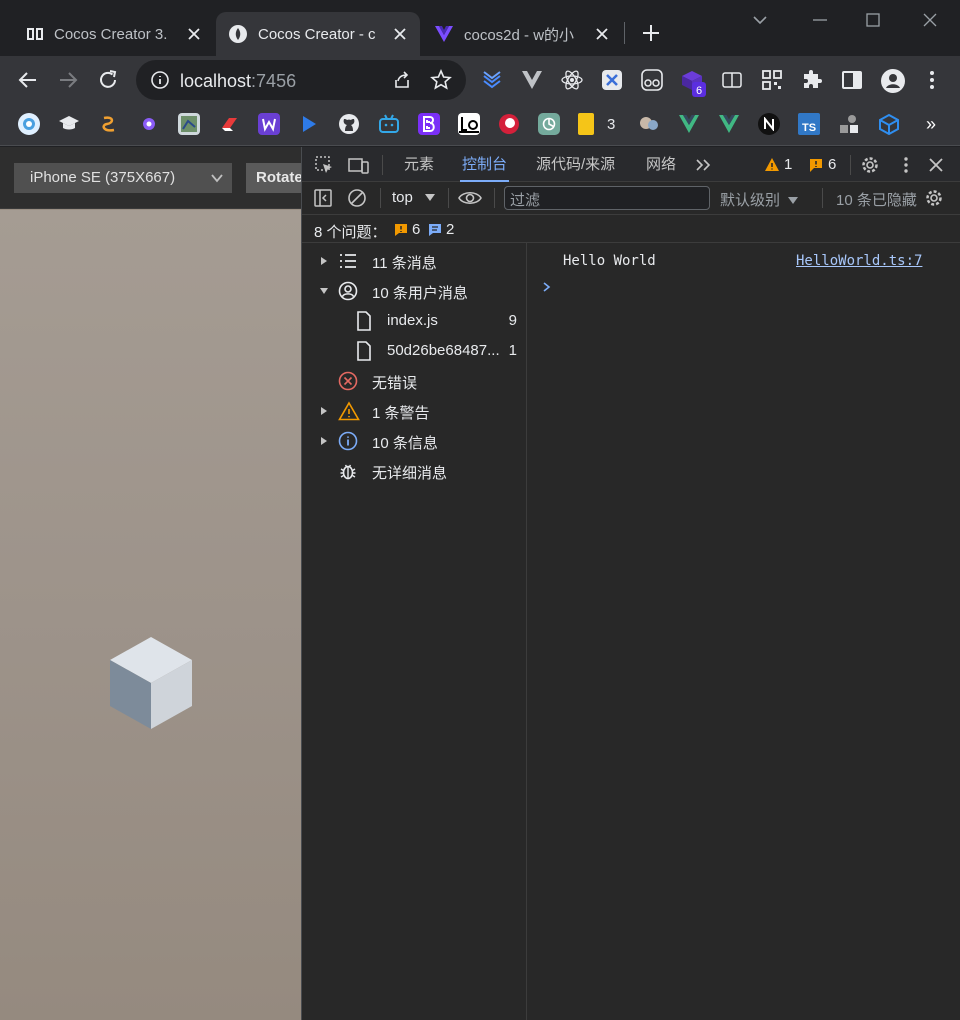 The image size is (960, 1020). What do you see at coordinates (760, 20) in the screenshot?
I see `tab-search-icon` at bounding box center [760, 20].